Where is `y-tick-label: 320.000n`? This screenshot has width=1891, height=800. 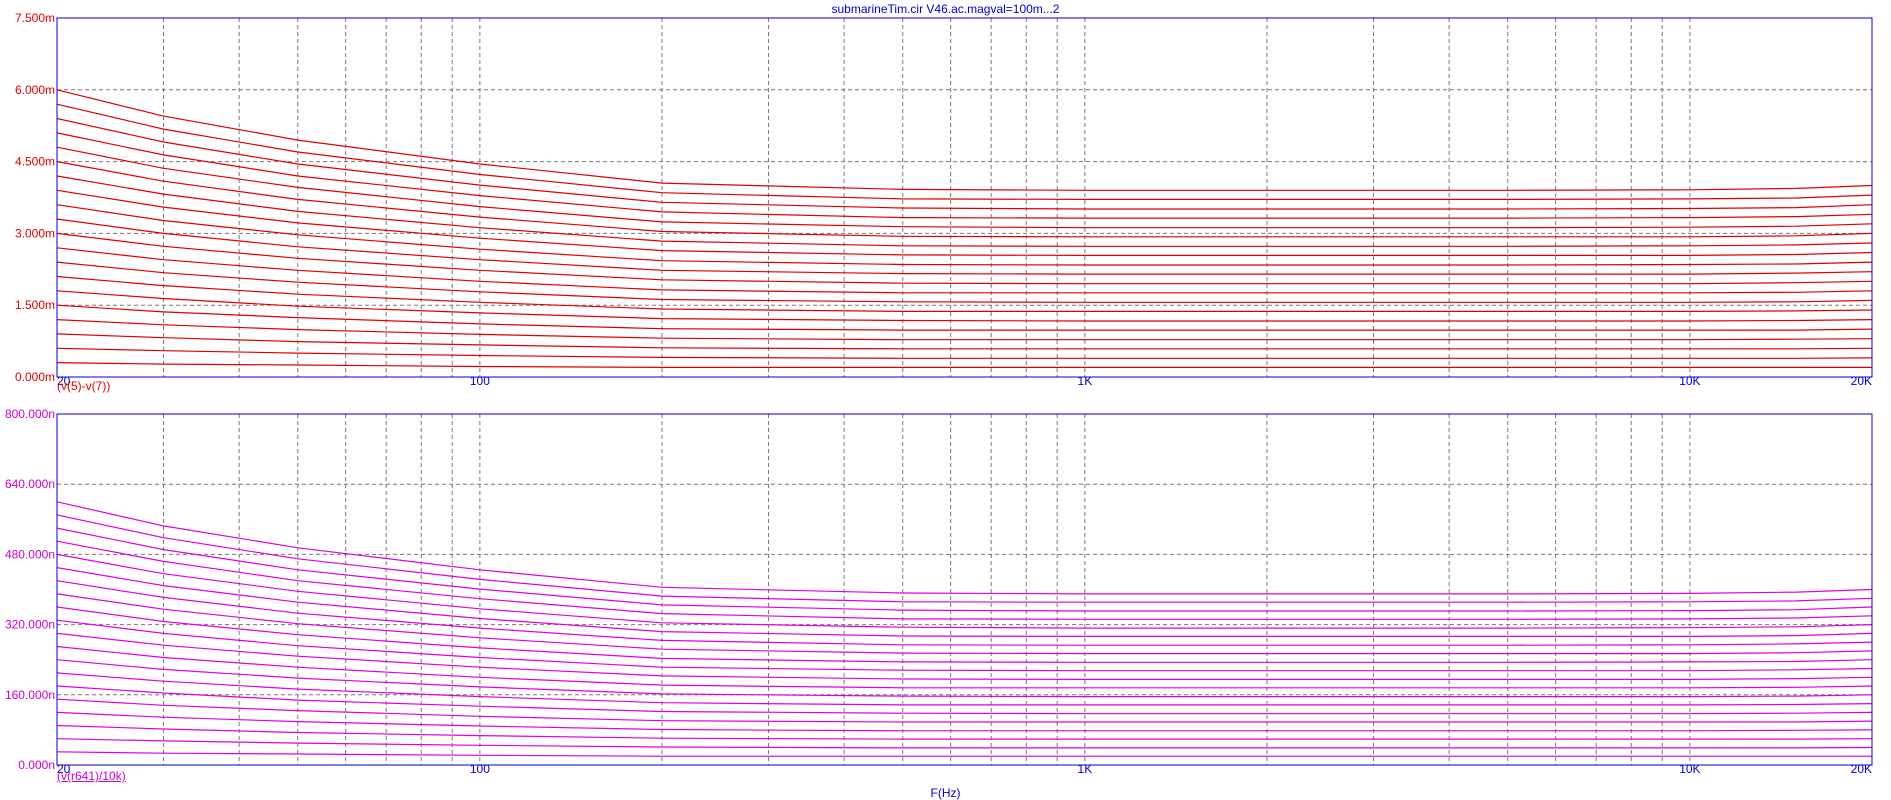 y-tick-label: 320.000n is located at coordinates (30, 625).